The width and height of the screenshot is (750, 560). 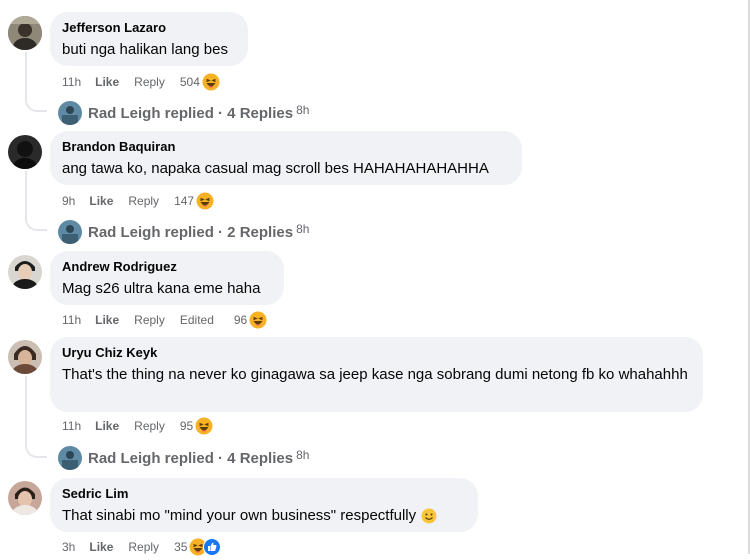 I want to click on comment-author: Uryu Chiz Keyk, so click(x=376, y=353).